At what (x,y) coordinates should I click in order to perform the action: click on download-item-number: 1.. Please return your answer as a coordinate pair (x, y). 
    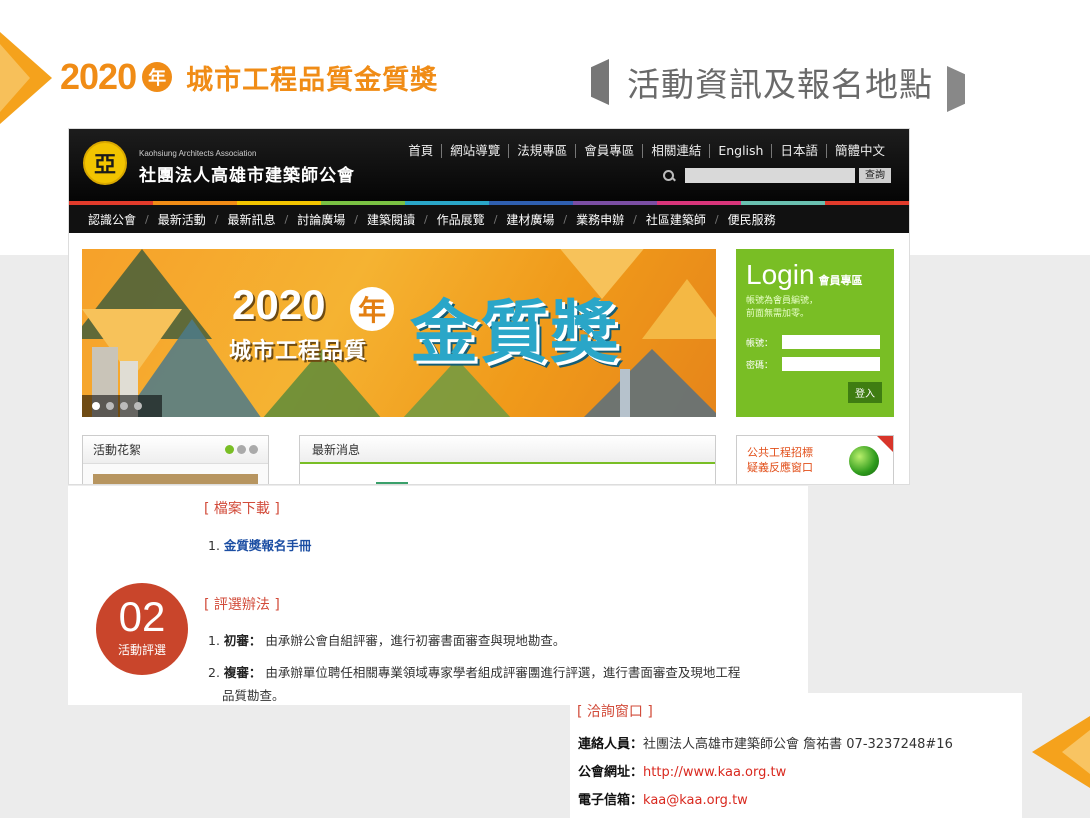
    Looking at the image, I should click on (214, 545).